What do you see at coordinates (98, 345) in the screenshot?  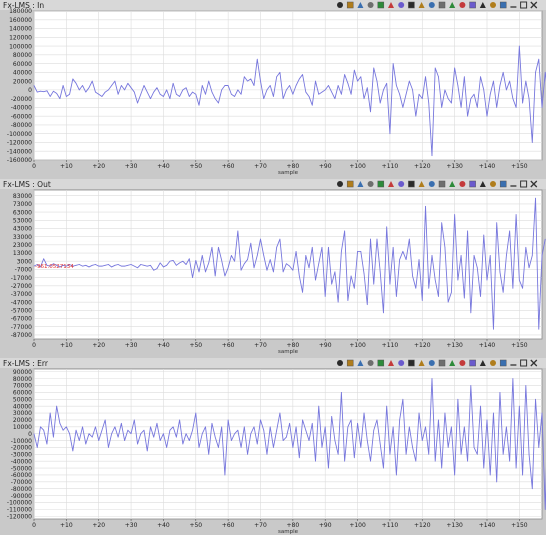 I see `x-tick-label: +20` at bounding box center [98, 345].